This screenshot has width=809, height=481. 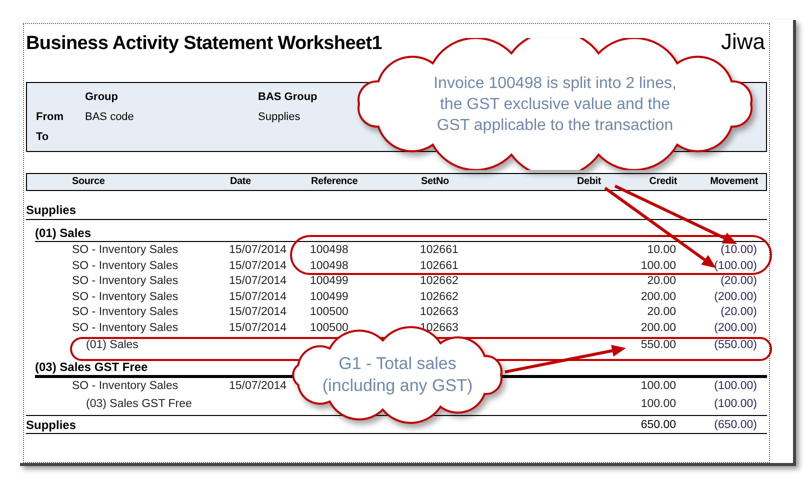 What do you see at coordinates (658, 345) in the screenshot?
I see `credit-cell-text: 550.00` at bounding box center [658, 345].